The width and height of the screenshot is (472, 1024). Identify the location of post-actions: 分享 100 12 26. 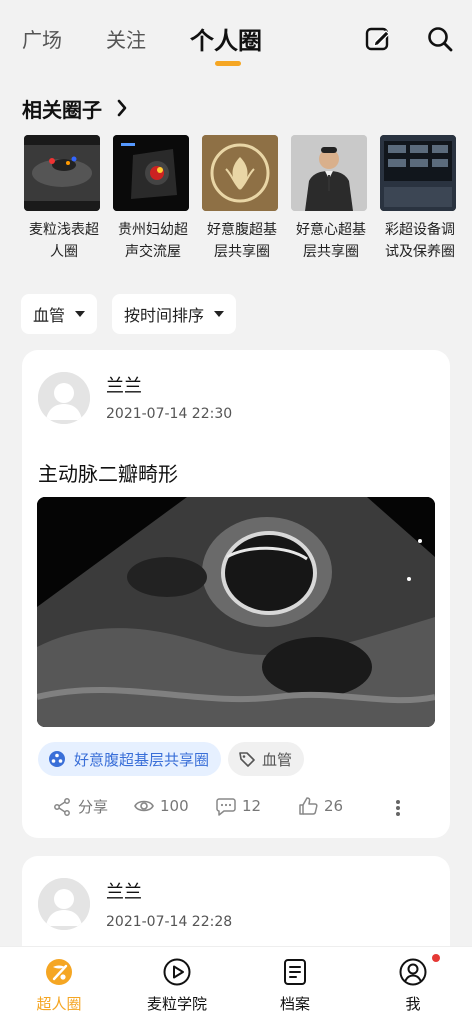
(236, 808).